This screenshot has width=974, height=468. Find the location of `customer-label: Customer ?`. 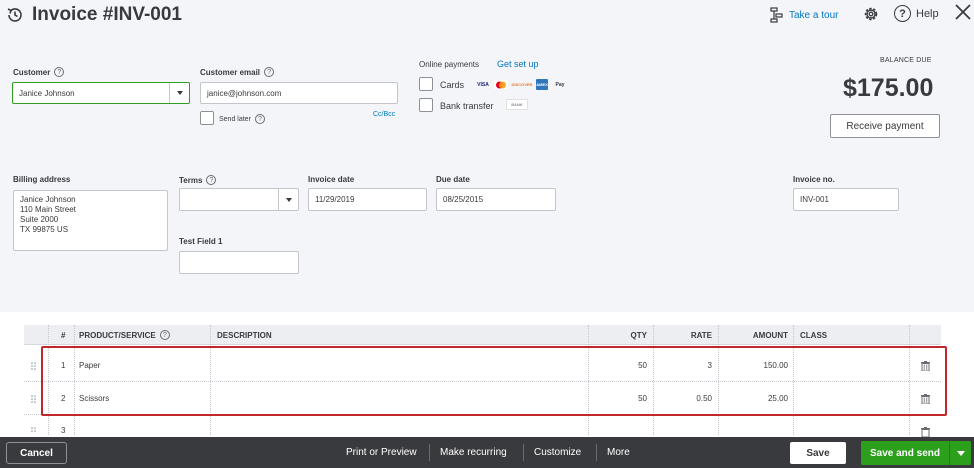

customer-label: Customer ? is located at coordinates (39, 72).